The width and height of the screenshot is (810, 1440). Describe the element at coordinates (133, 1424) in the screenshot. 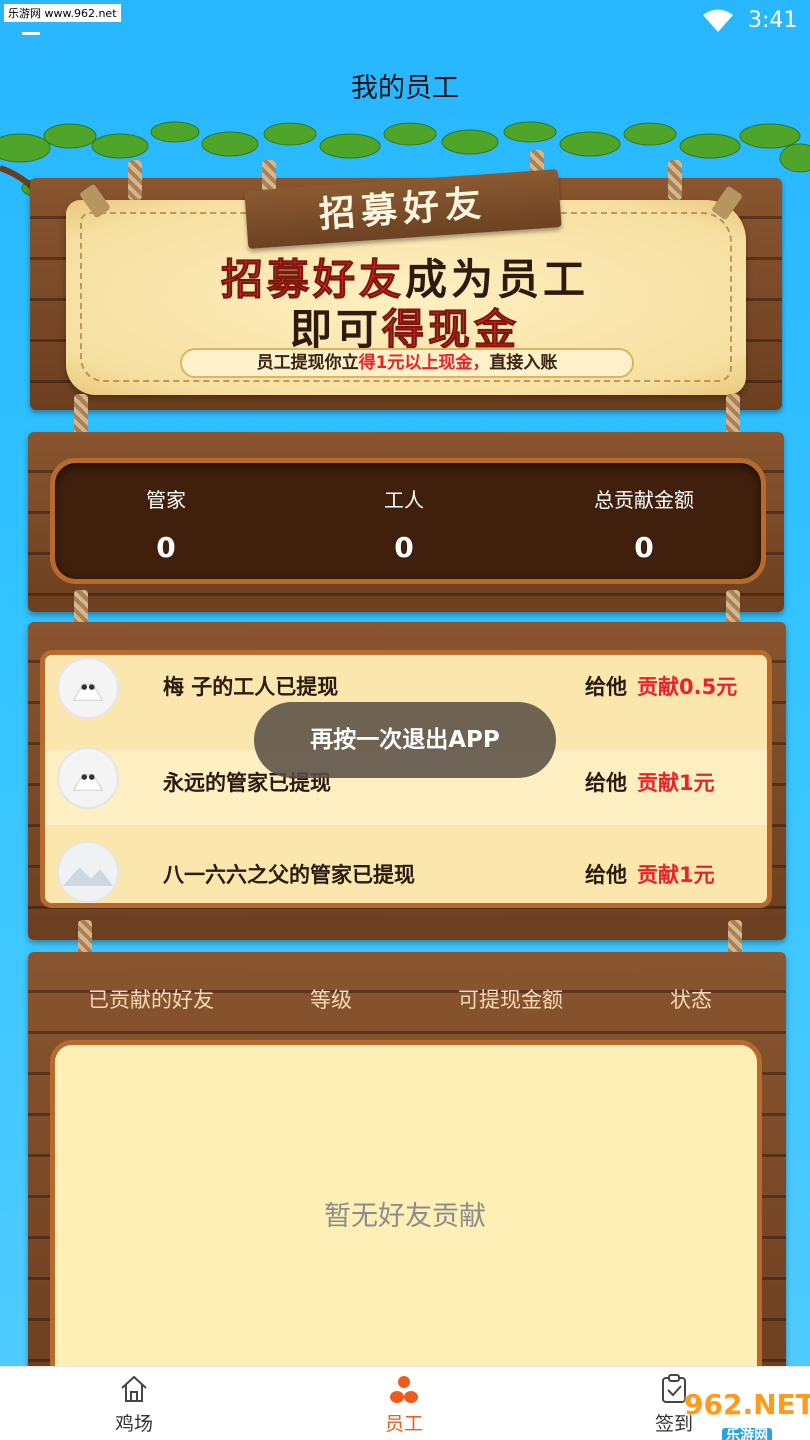

I see `nav-label: 鸡场` at that location.